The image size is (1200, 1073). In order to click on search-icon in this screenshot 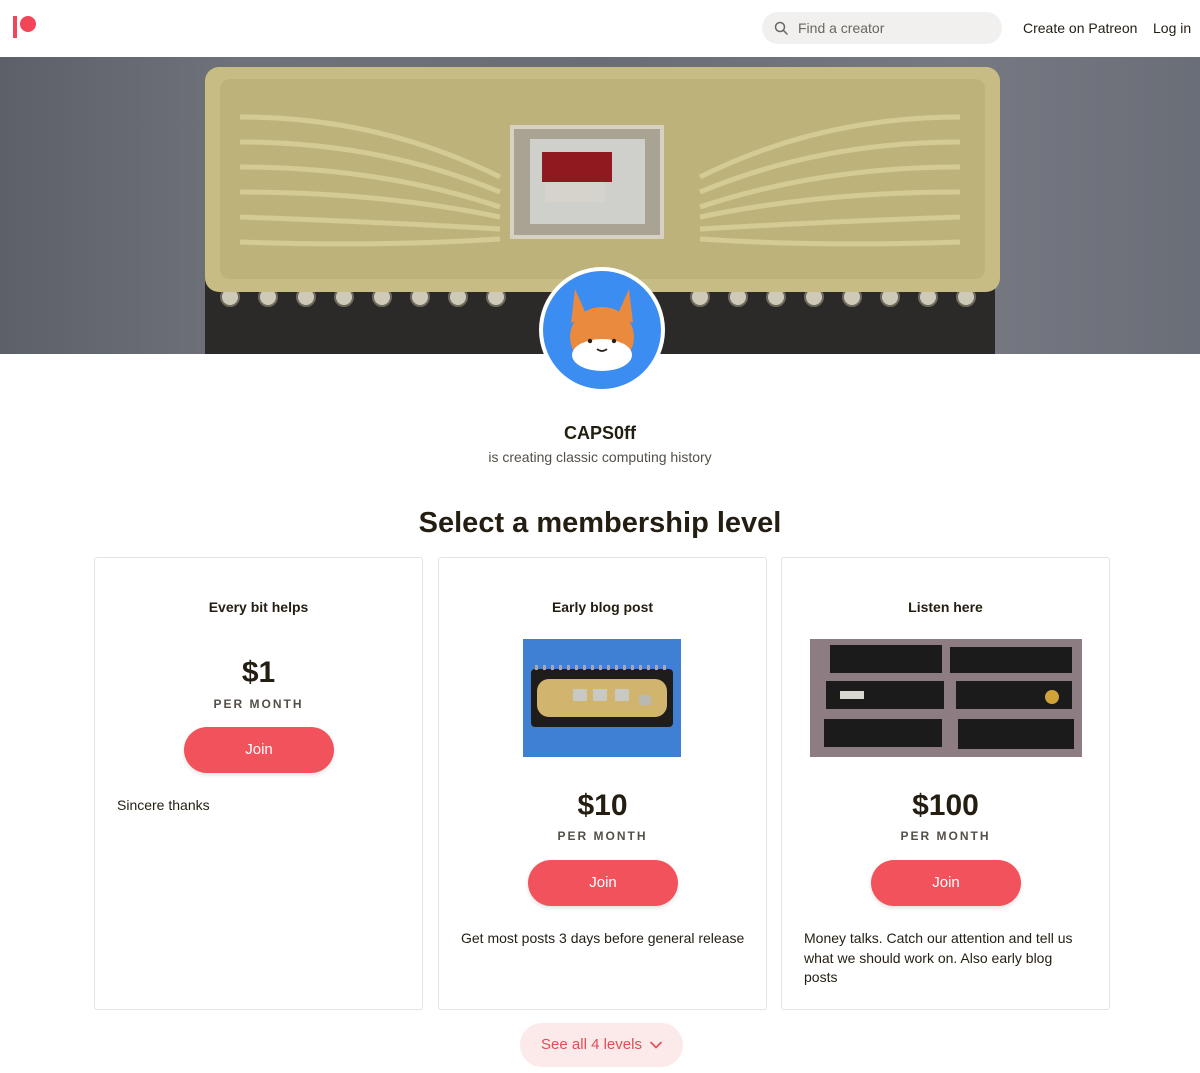, I will do `click(781, 28)`.